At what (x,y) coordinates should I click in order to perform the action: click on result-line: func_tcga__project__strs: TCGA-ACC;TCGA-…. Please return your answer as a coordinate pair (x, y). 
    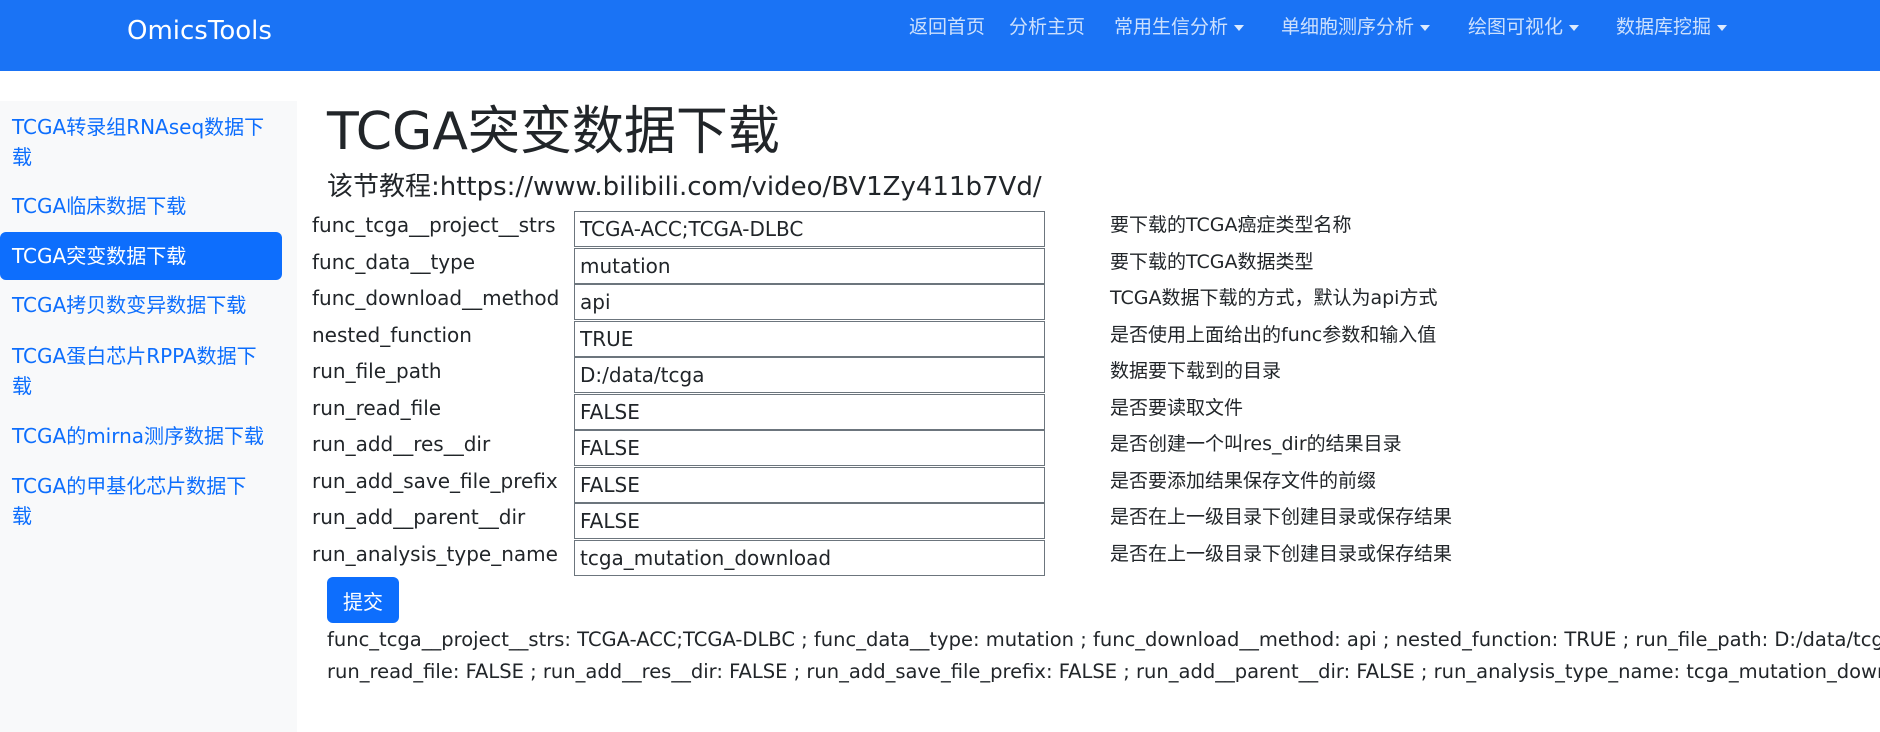
    Looking at the image, I should click on (1103, 639).